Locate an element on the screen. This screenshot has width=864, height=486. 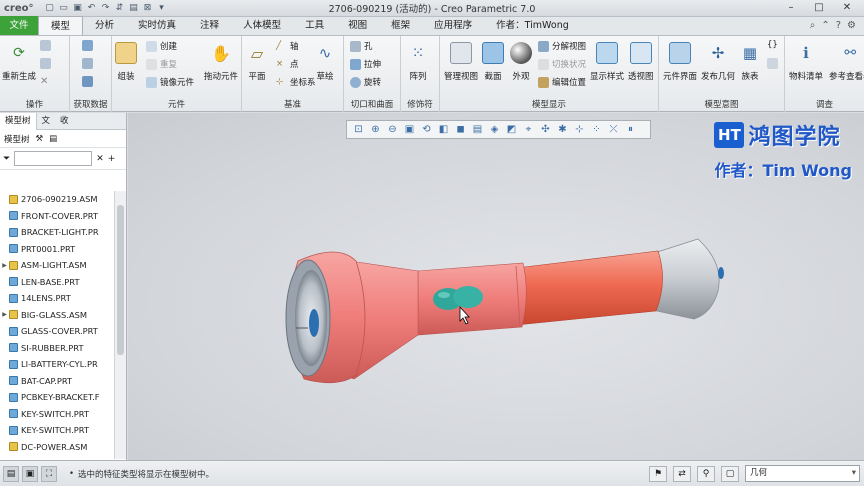
user-defined-feature-button is located at coordinates (87, 45).